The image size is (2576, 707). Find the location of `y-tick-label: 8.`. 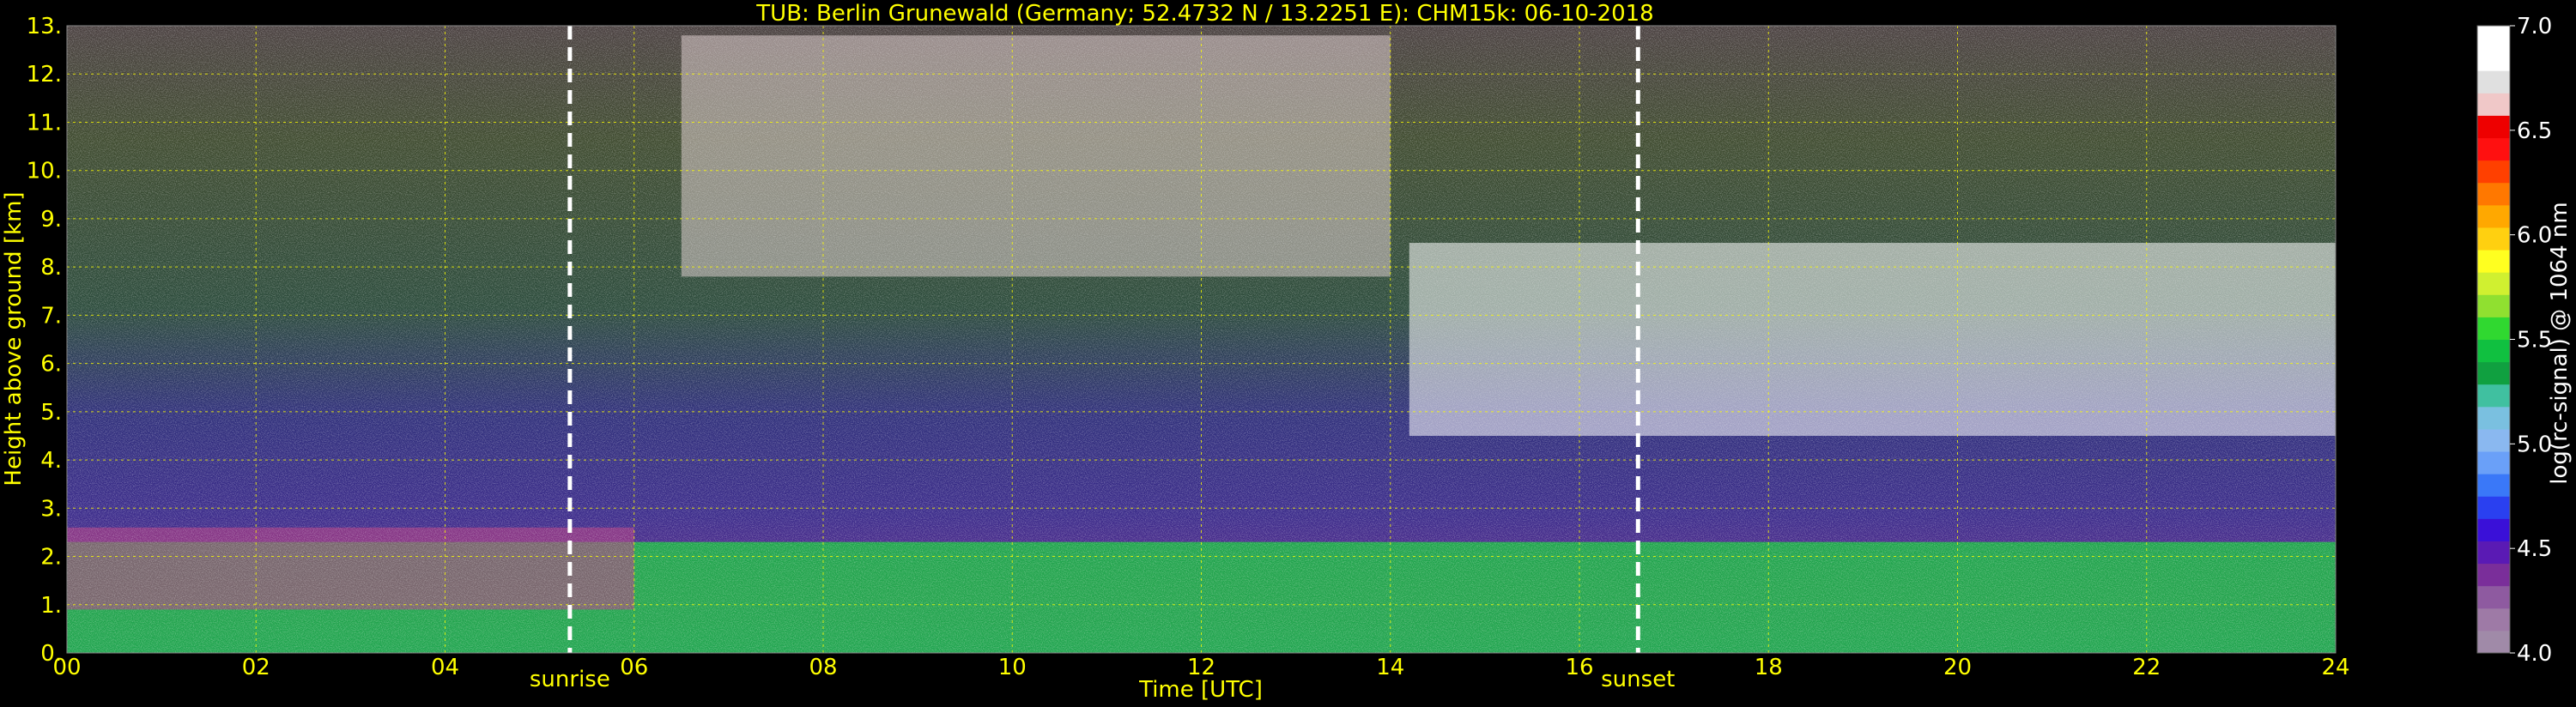

y-tick-label: 8. is located at coordinates (51, 268).